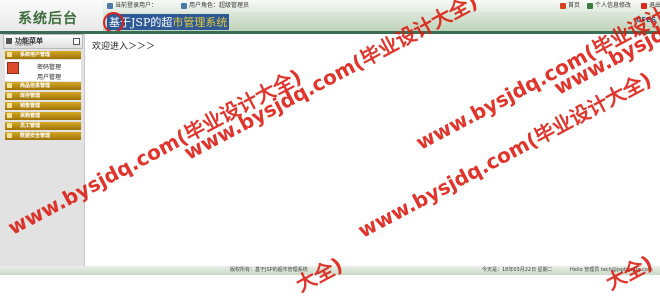 The height and width of the screenshot is (298, 660). What do you see at coordinates (43, 96) in the screenshot?
I see `menu-group-inventory: 库存管理` at bounding box center [43, 96].